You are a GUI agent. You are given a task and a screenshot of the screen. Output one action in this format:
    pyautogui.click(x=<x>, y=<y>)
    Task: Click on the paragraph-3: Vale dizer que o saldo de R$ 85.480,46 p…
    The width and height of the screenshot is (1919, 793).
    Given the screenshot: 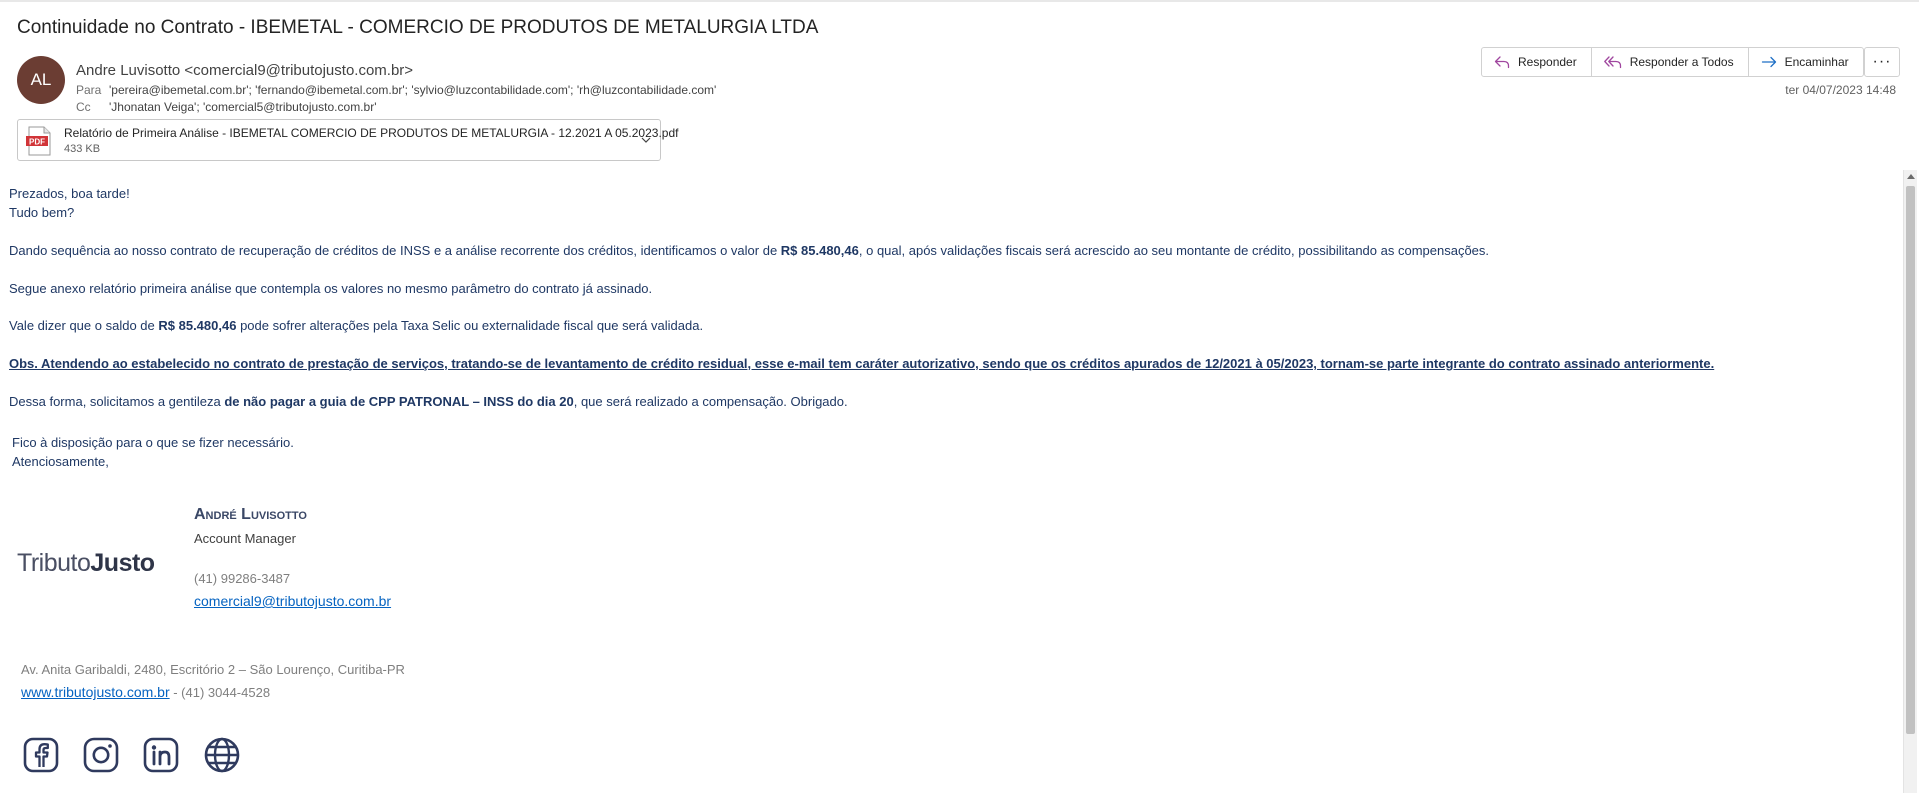 What is the action you would take?
    pyautogui.click(x=356, y=325)
    